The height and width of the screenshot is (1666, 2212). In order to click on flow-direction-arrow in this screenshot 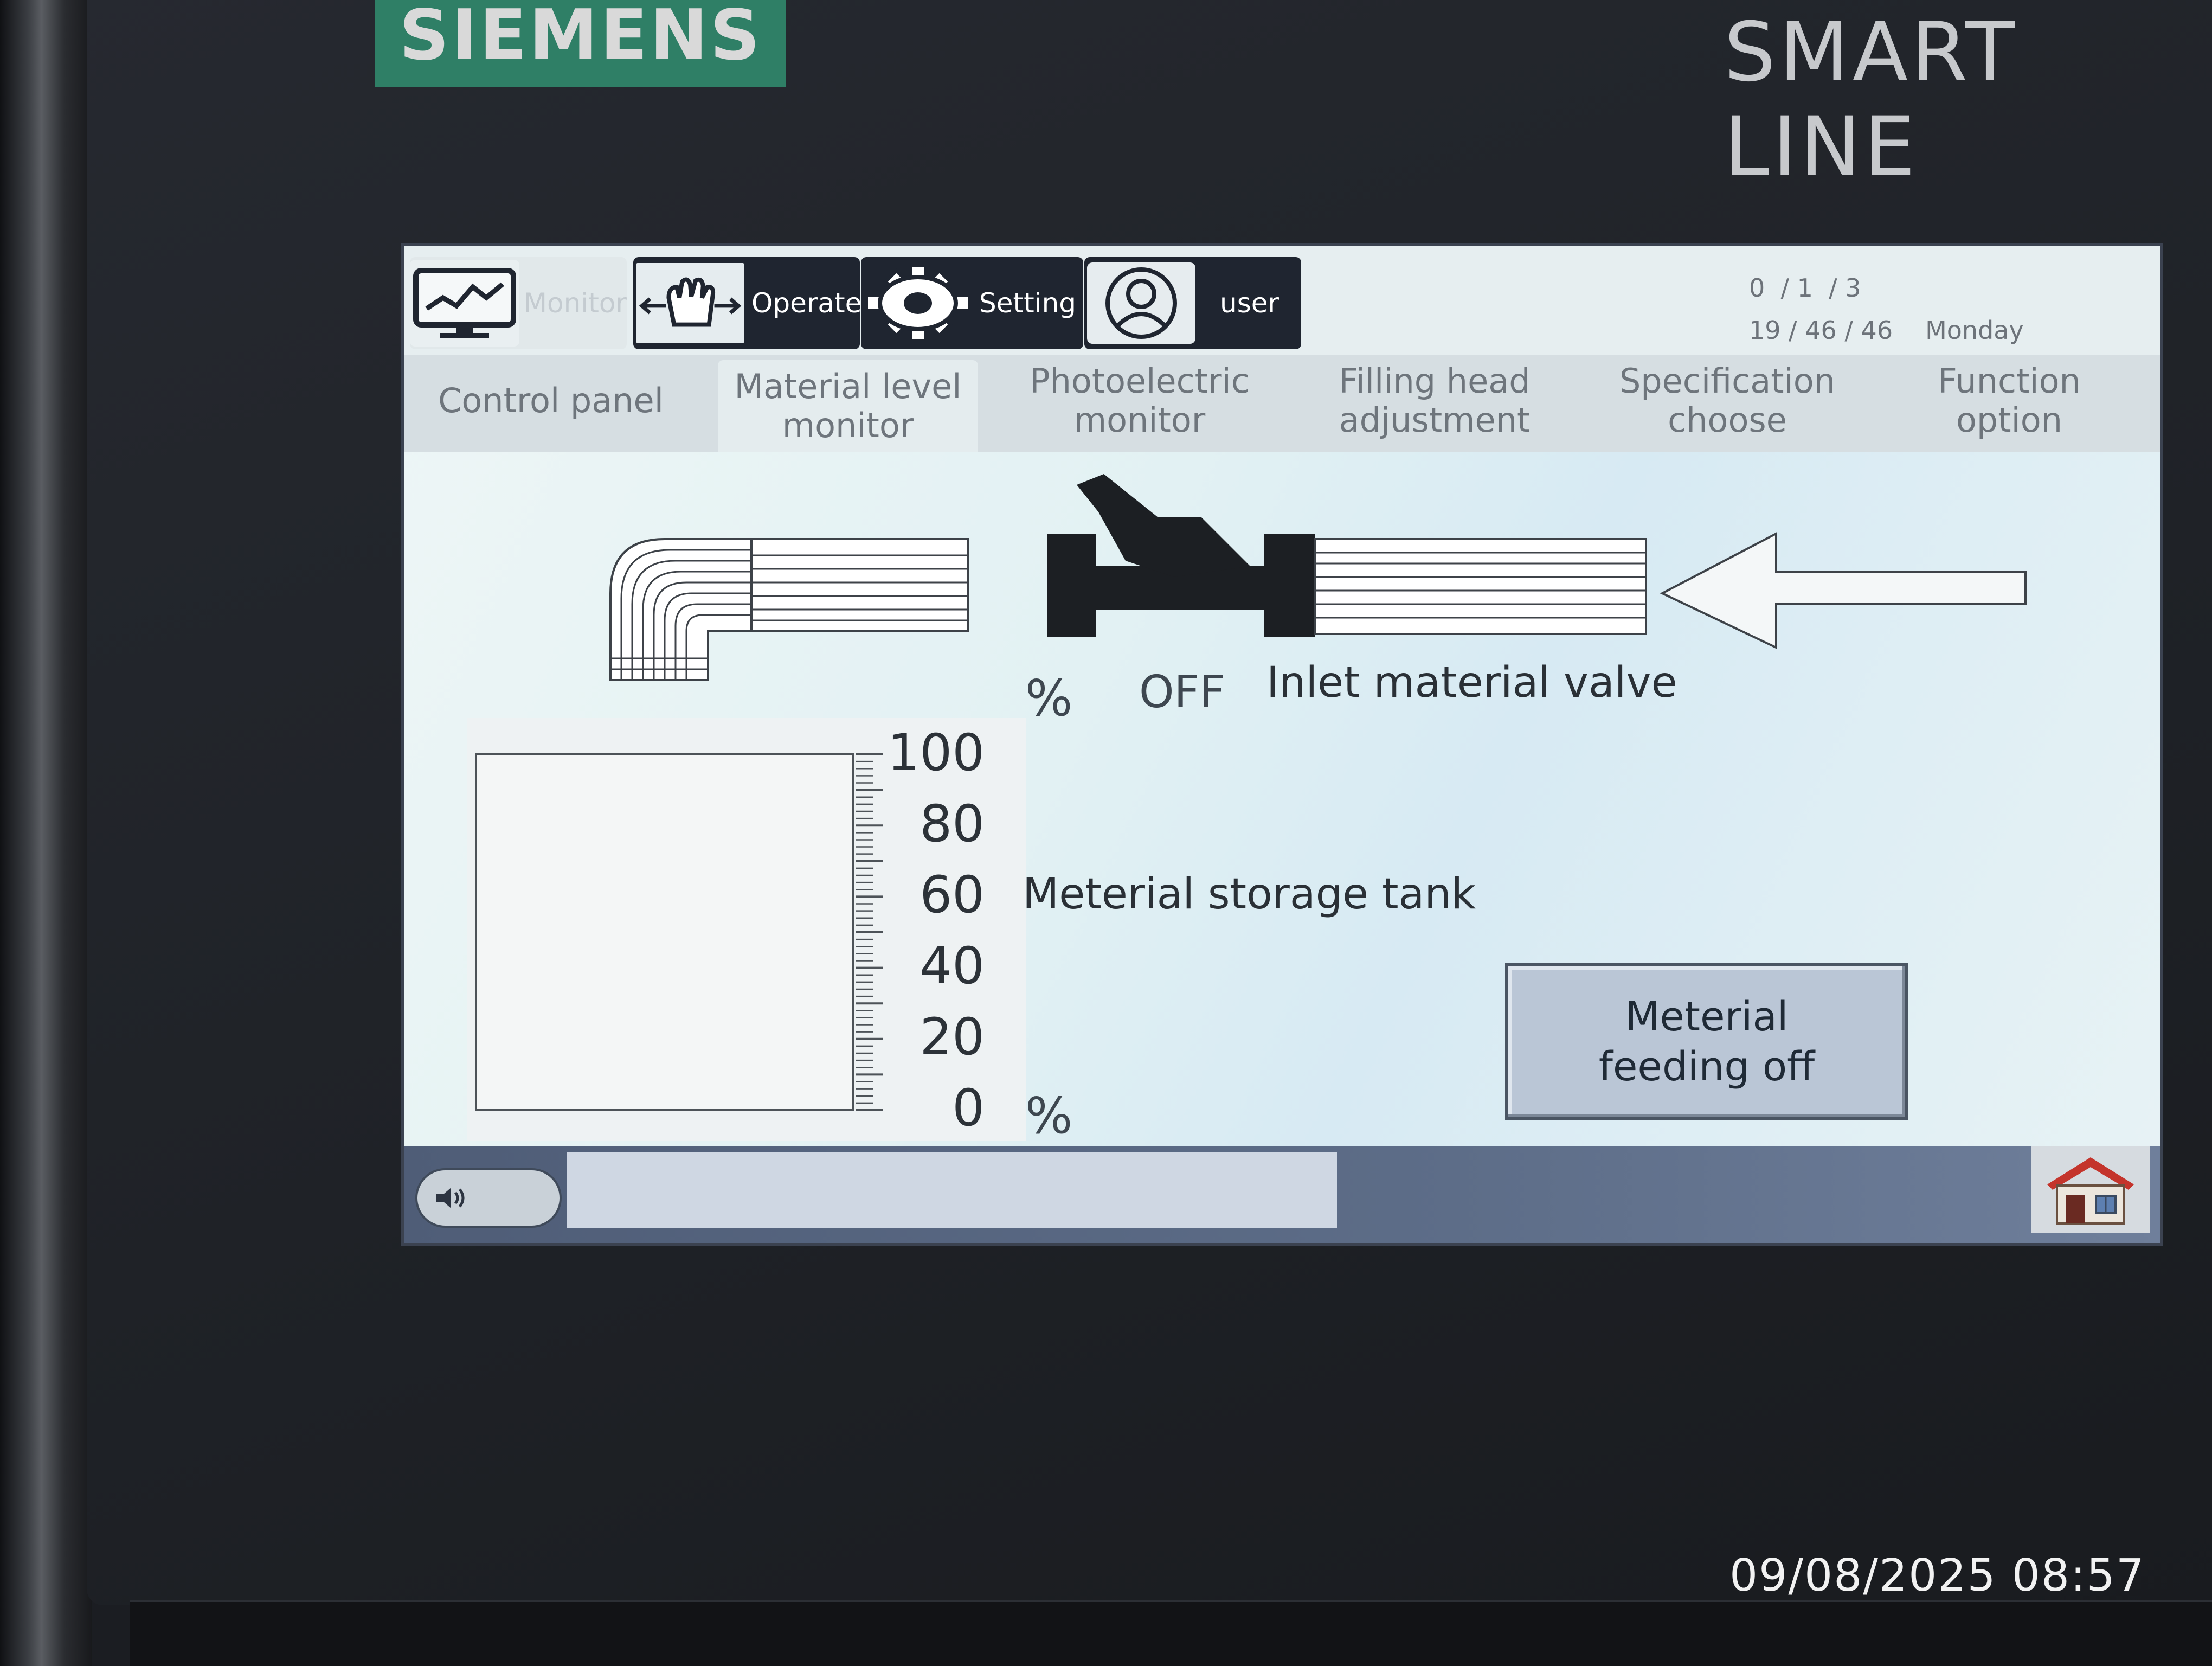, I will do `click(1843, 591)`.